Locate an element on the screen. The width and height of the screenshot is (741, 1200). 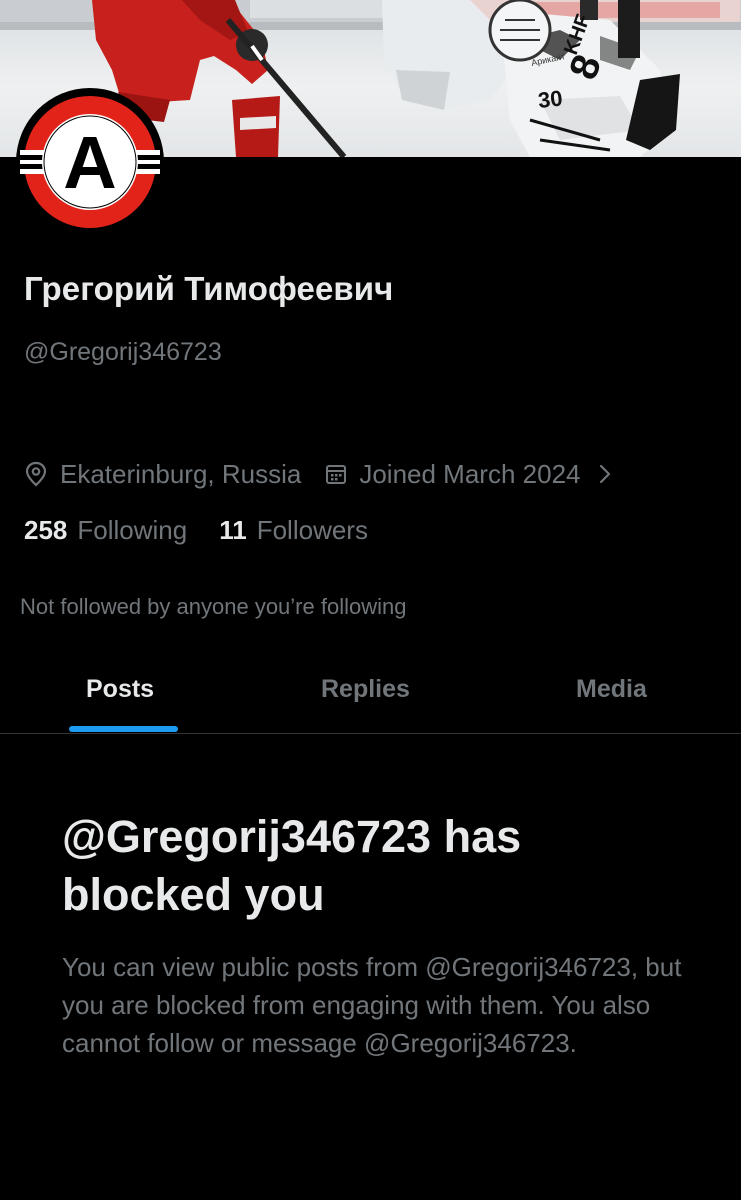
blocked-title: @Gregorij346723 has blocked you is located at coordinates (292, 865).